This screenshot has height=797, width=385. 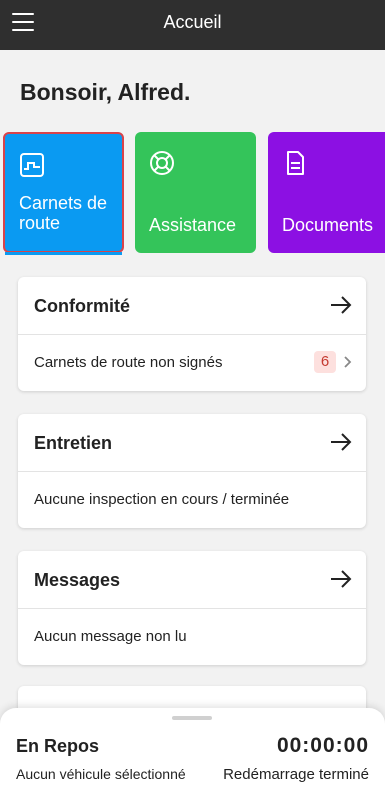 What do you see at coordinates (162, 499) in the screenshot?
I see `list-item-label: Aucune inspection en cours / terminée` at bounding box center [162, 499].